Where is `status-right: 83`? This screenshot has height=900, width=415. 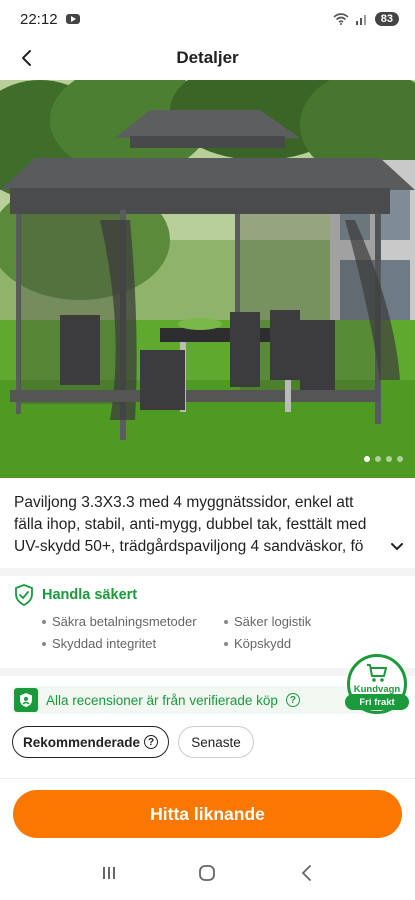 status-right: 83 is located at coordinates (366, 19).